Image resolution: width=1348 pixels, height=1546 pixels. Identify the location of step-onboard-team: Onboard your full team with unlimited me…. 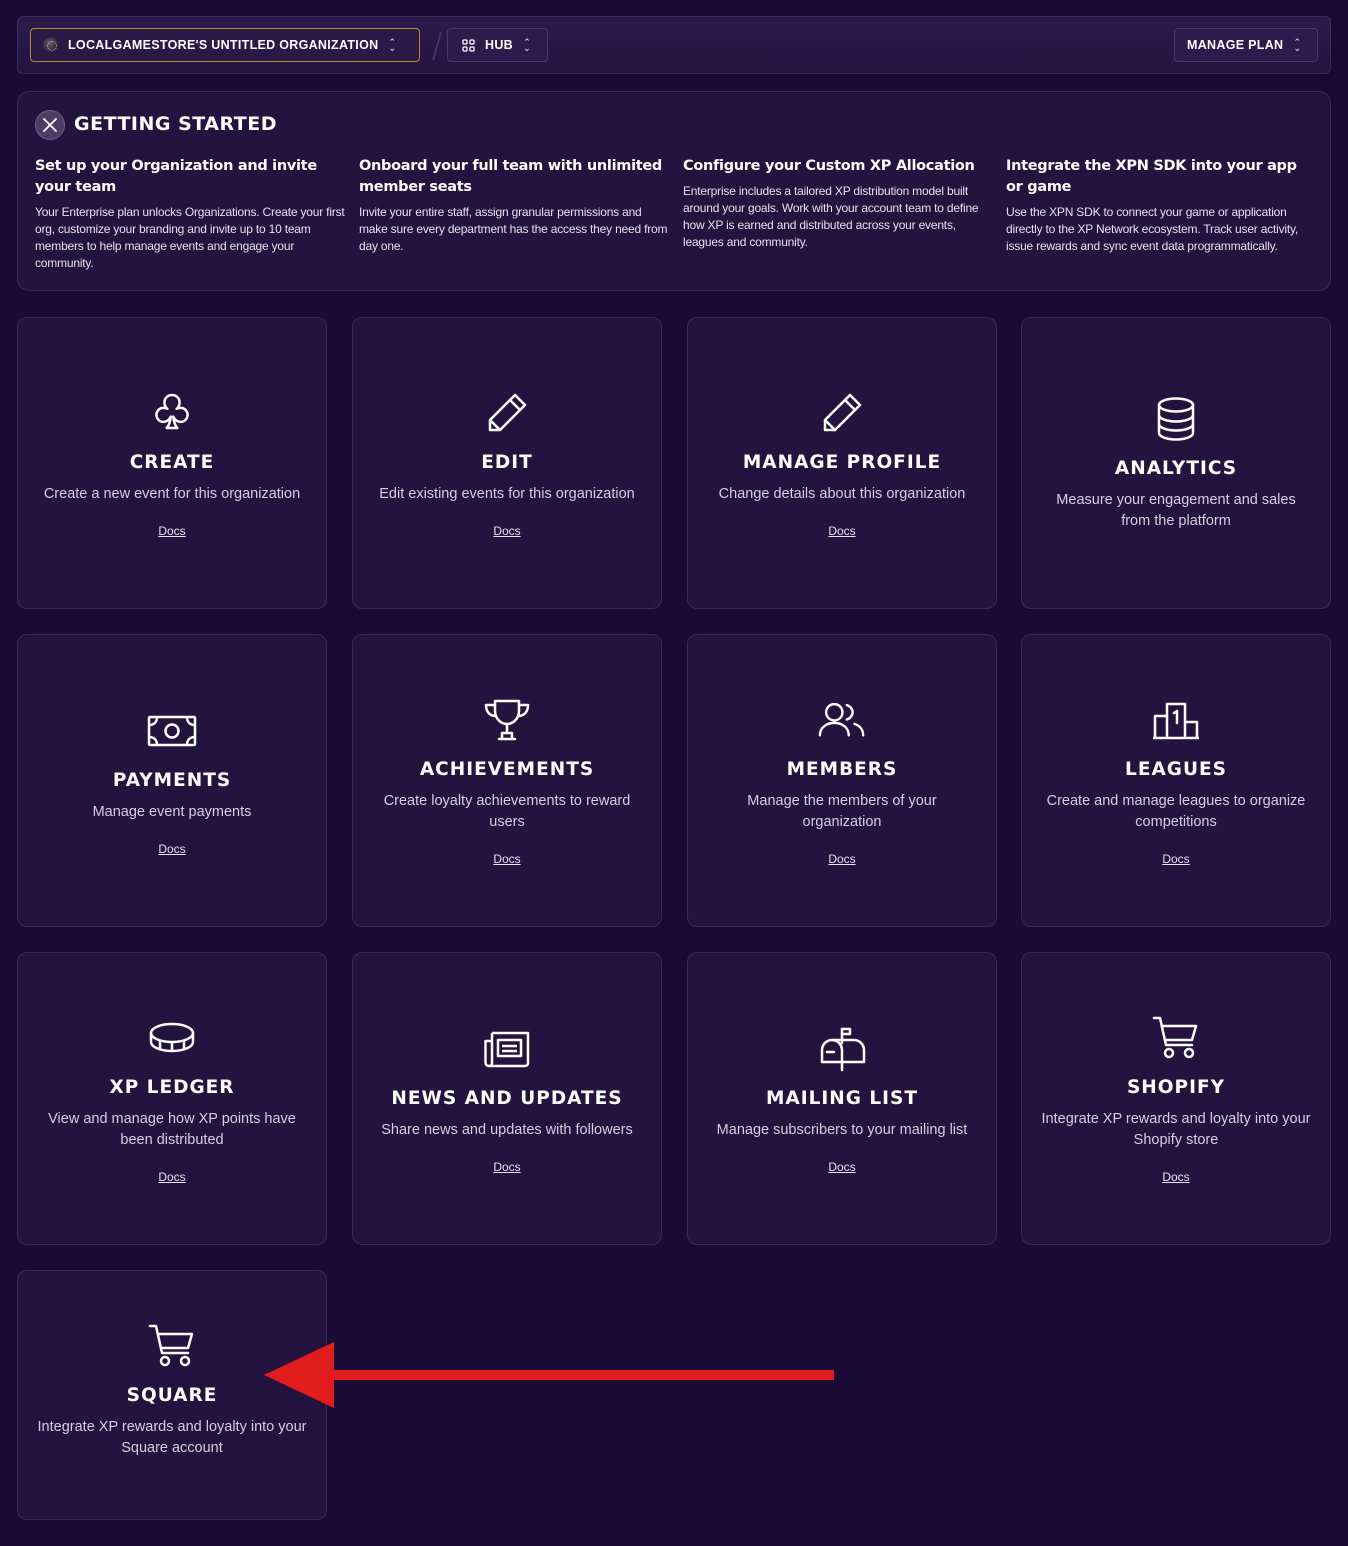
(514, 205).